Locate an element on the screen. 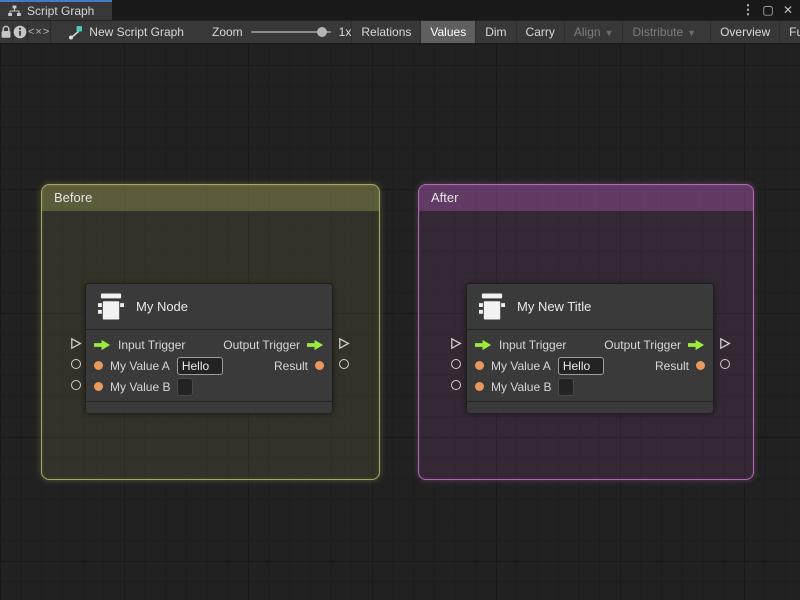  tab-script-graph: Script Graph is located at coordinates (56, 10).